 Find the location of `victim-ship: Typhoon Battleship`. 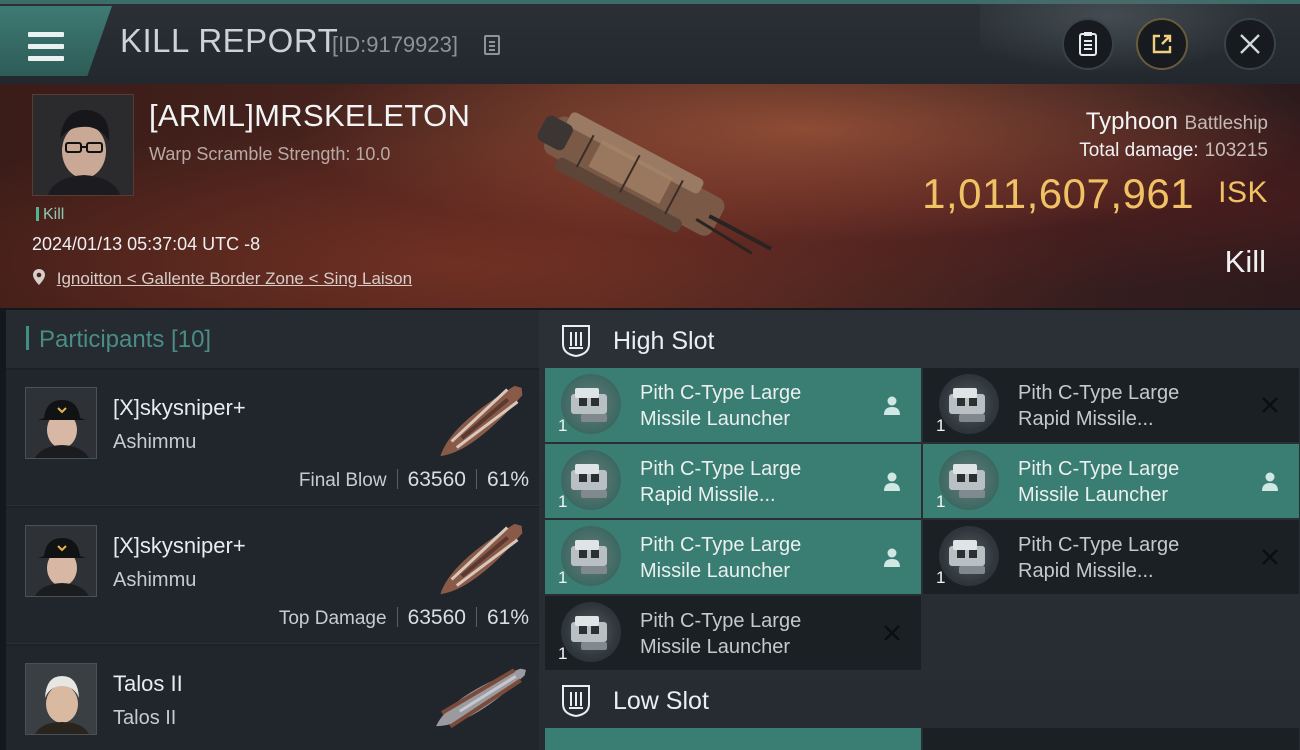

victim-ship: Typhoon Battleship is located at coordinates (1177, 122).